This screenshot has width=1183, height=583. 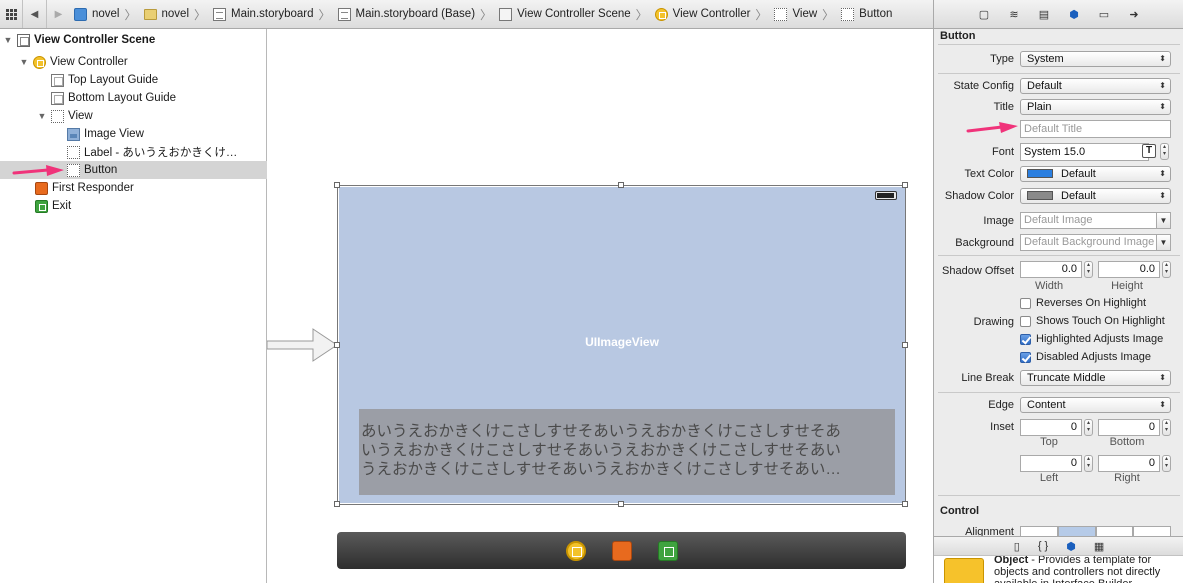 I want to click on first-responder-icon, so click(x=621, y=550).